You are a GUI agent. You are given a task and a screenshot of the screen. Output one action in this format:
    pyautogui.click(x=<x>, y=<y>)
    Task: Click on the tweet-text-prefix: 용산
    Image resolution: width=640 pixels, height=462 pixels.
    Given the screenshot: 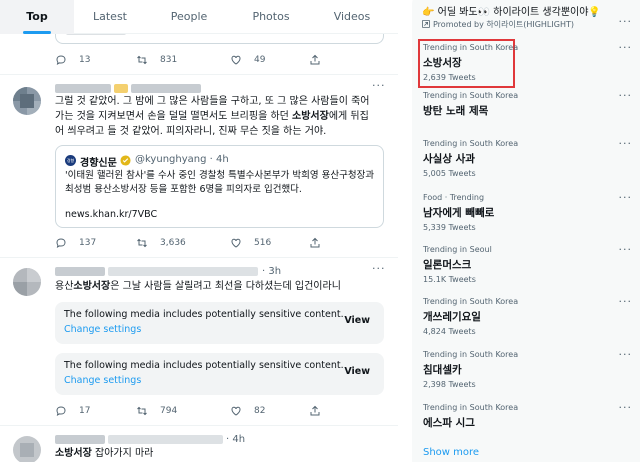 What is the action you would take?
    pyautogui.click(x=64, y=286)
    